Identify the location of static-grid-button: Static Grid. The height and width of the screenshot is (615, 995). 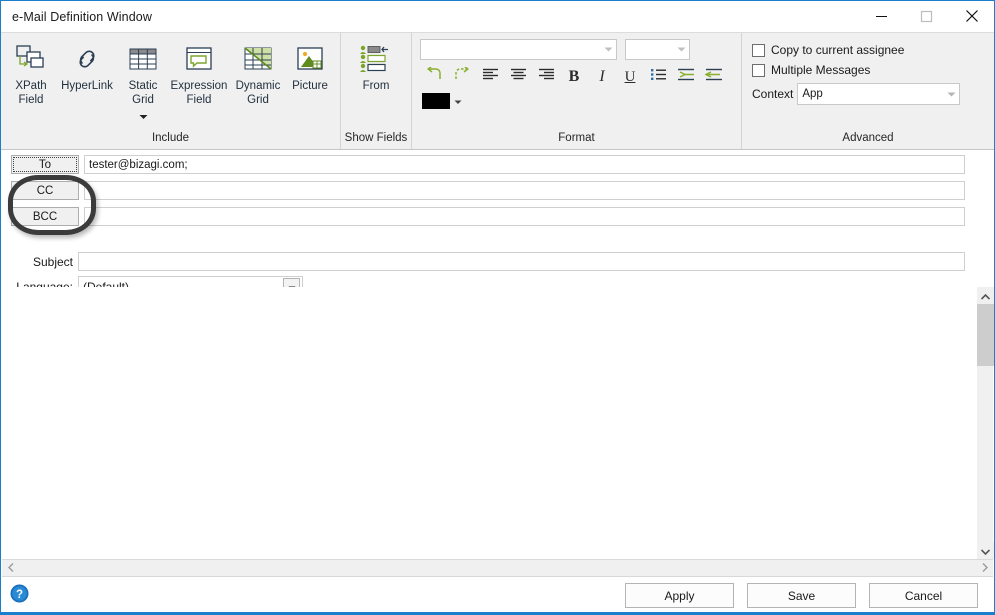
(143, 79).